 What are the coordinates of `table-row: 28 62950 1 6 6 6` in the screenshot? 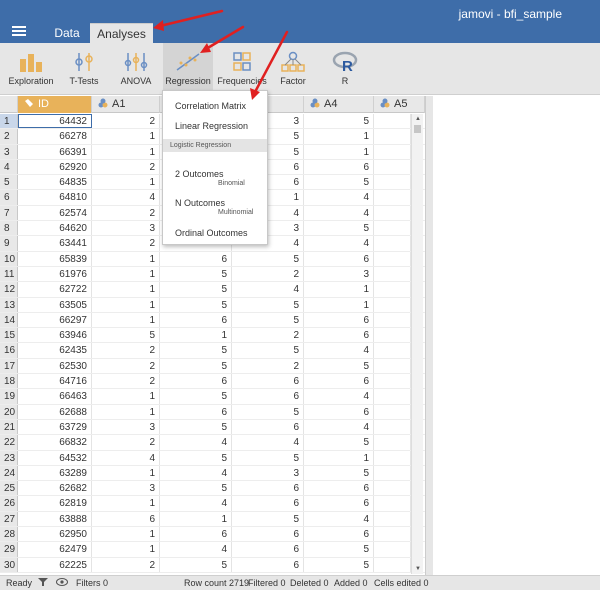 It's located at (212, 535).